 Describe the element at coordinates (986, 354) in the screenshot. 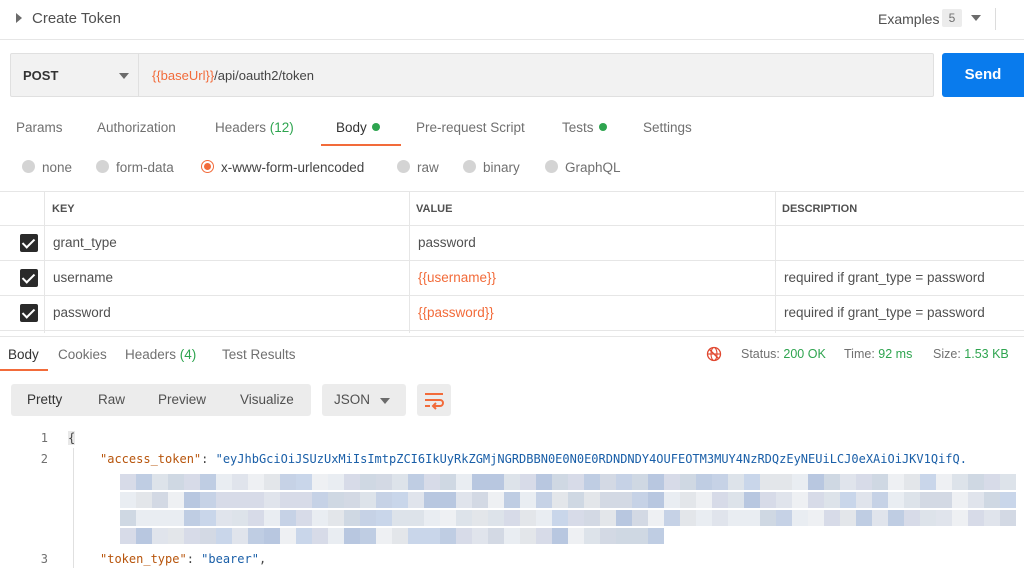

I see `size-value: 1.53 KB` at that location.